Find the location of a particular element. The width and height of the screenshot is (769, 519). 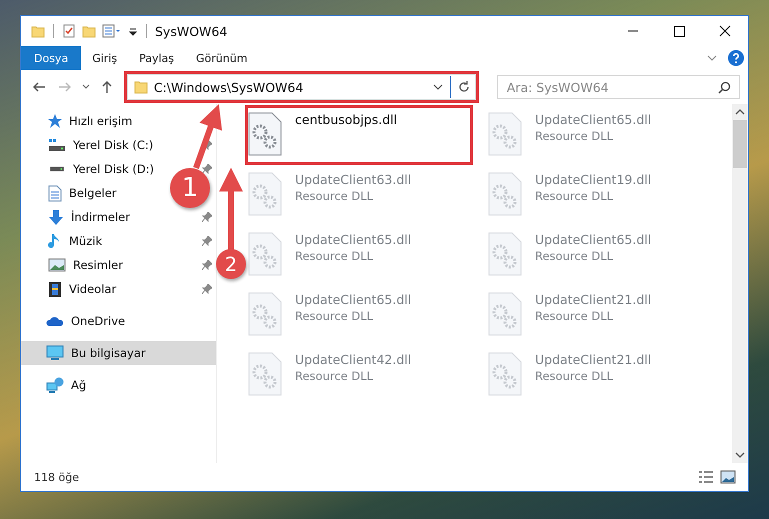

sidebar-label: Videolar is located at coordinates (92, 289).